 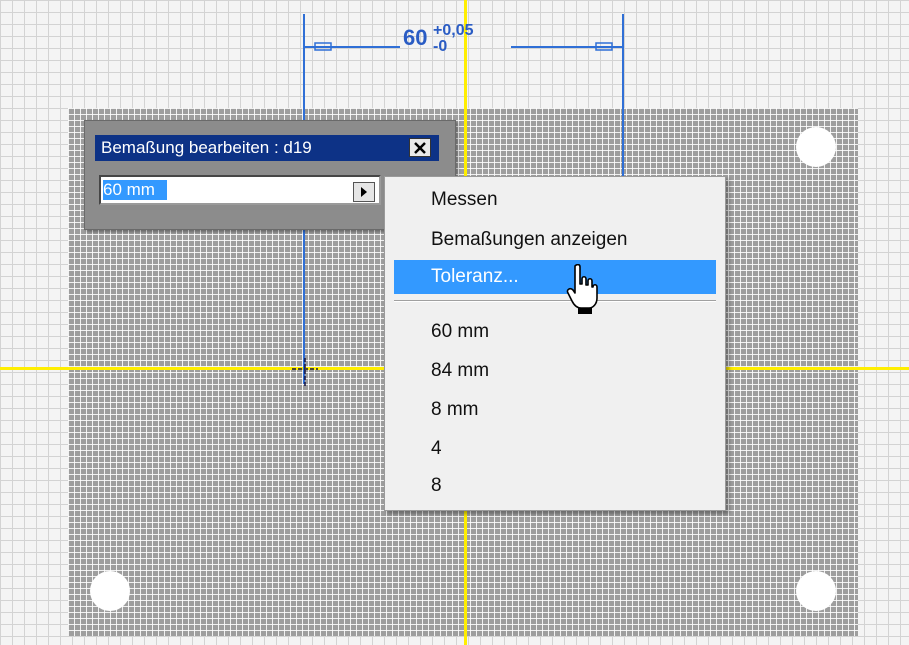 I want to click on dimension-value-field, so click(x=240, y=190).